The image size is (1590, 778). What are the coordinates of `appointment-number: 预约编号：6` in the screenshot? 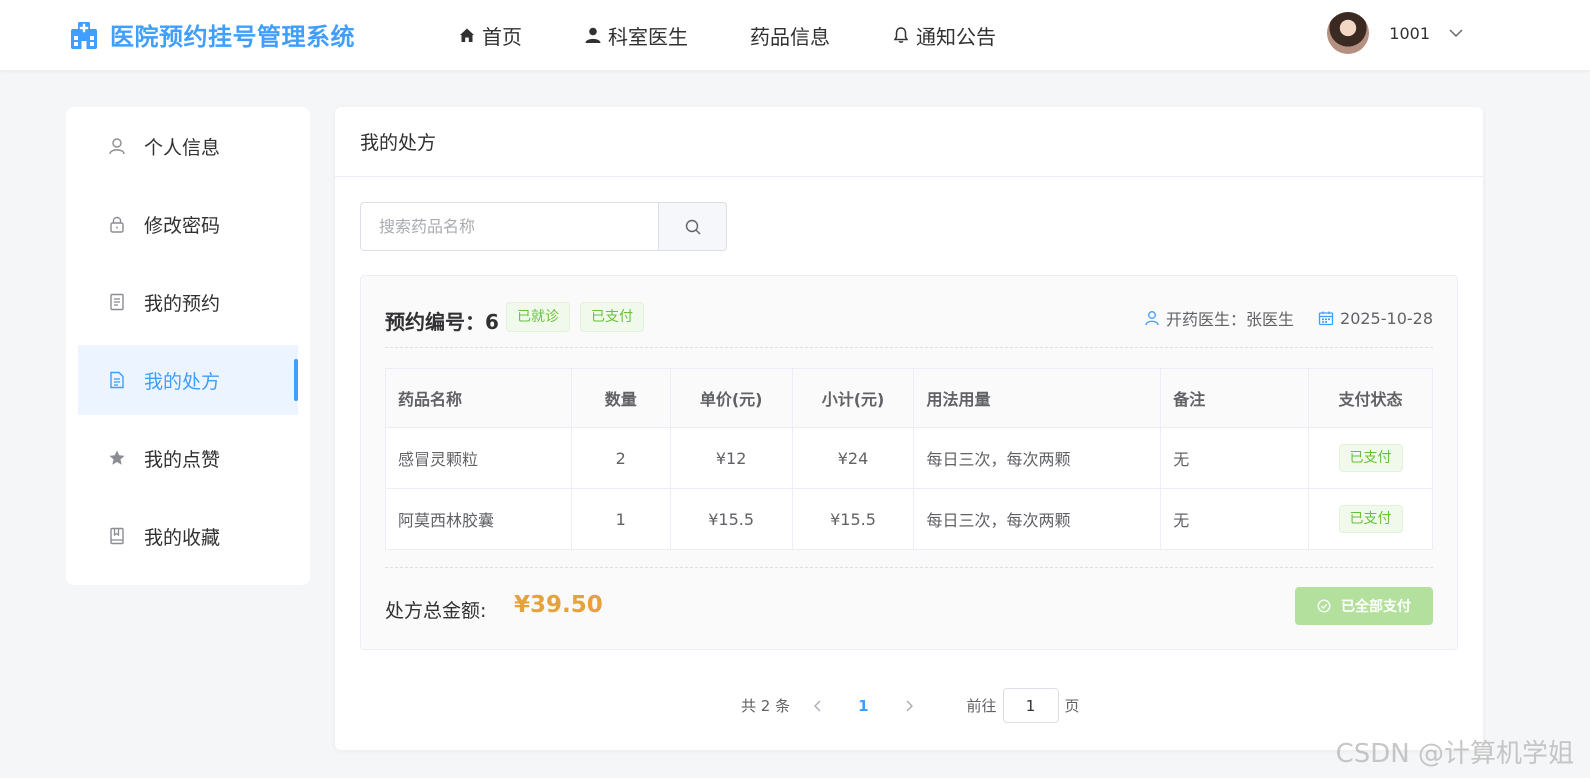 It's located at (442, 320).